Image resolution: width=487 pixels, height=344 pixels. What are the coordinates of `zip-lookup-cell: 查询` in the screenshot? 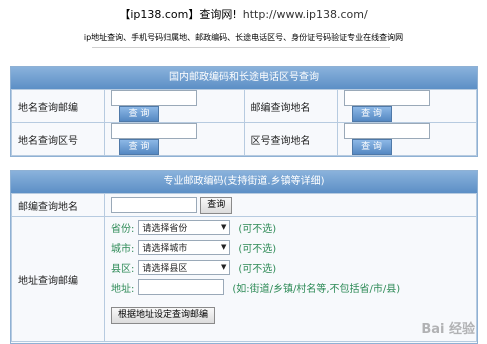 It's located at (290, 205).